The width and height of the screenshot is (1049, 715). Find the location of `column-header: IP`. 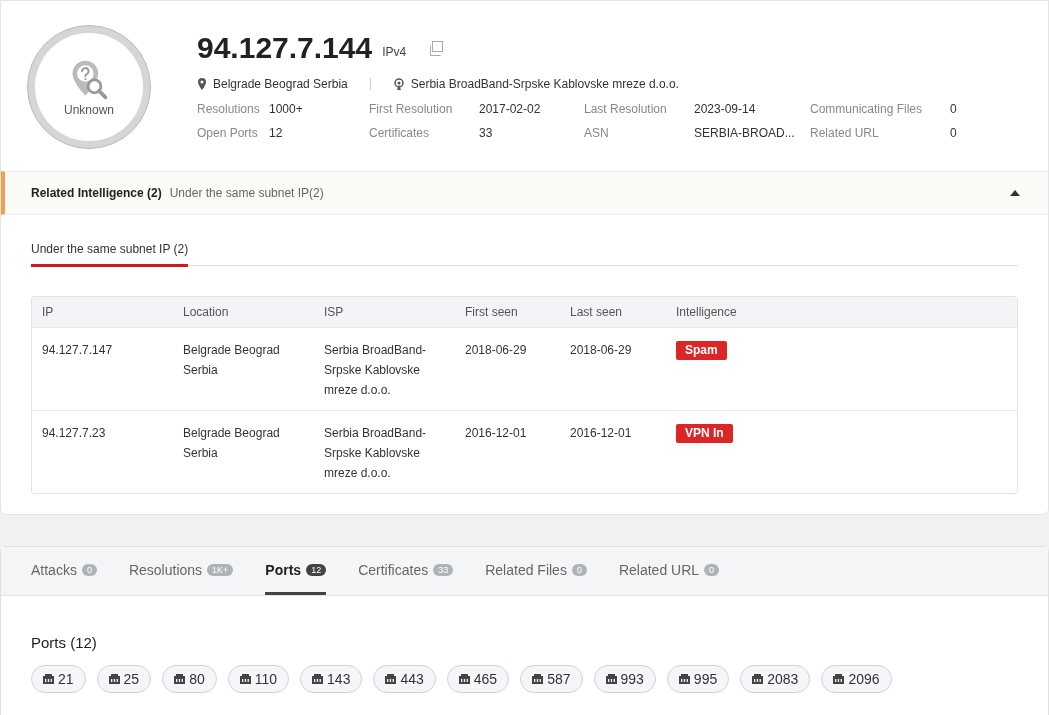

column-header: IP is located at coordinates (48, 312).